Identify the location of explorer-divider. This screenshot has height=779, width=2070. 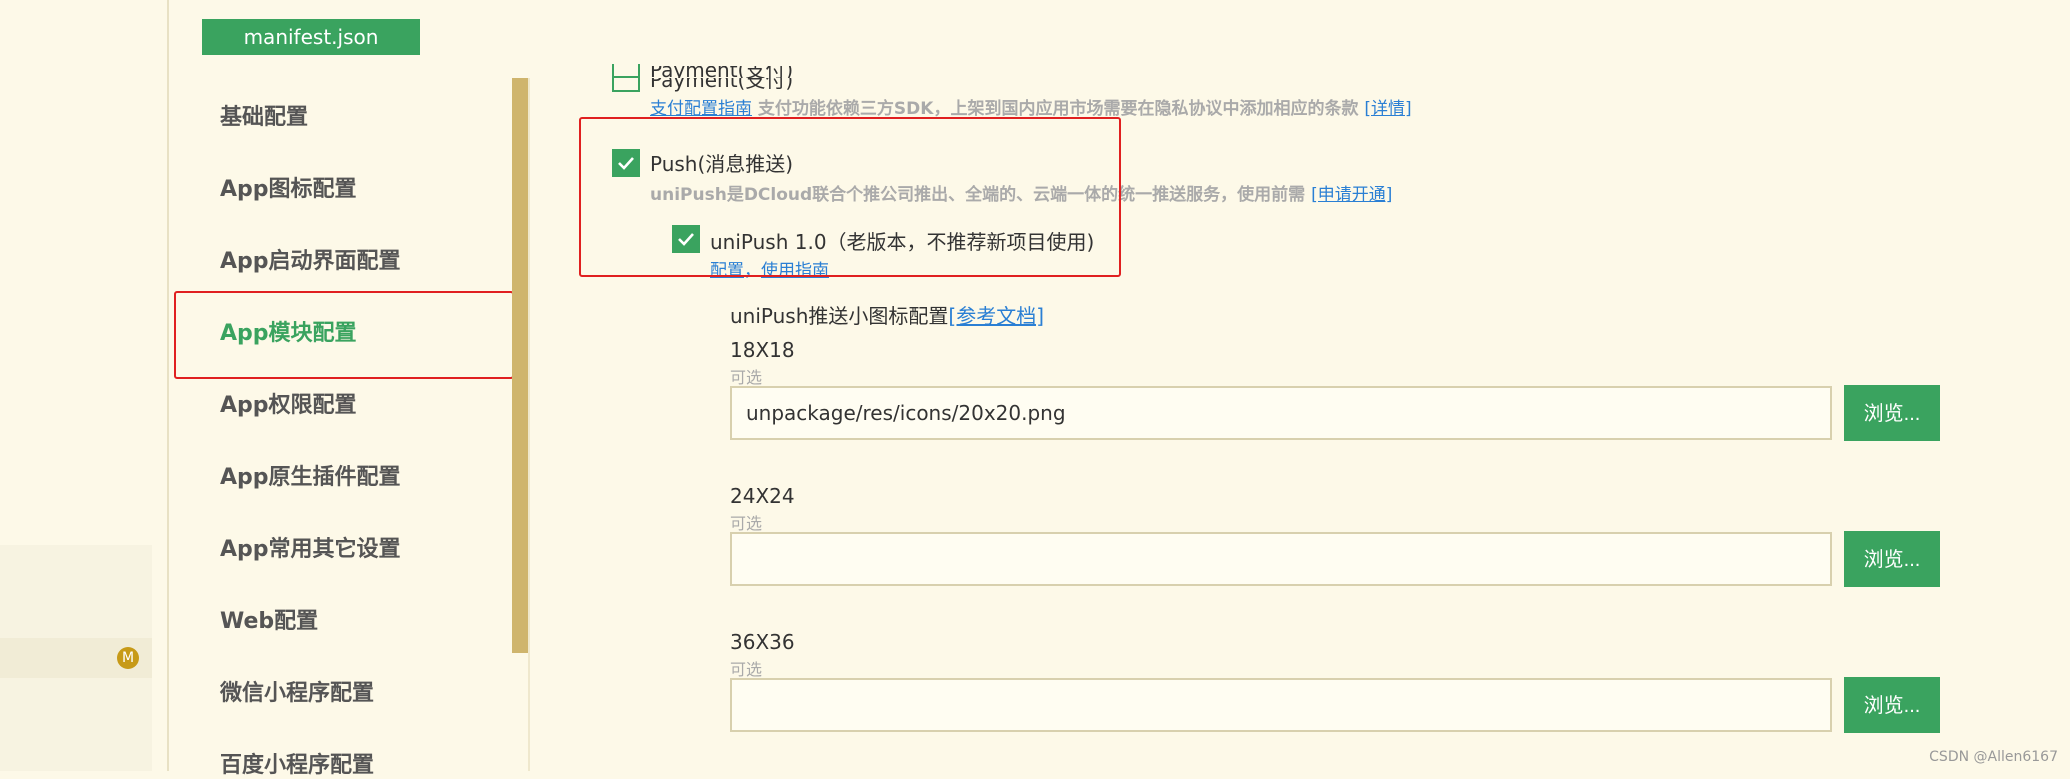
(168, 385).